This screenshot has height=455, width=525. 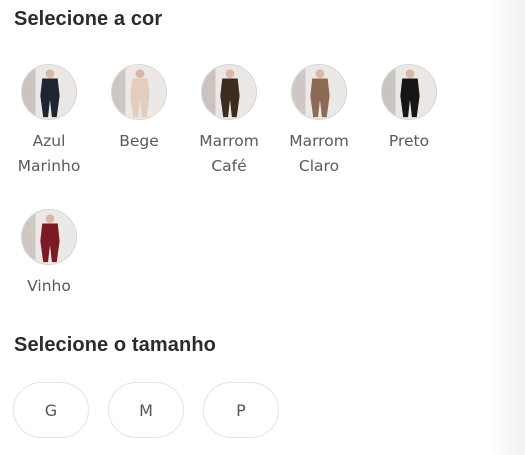 I want to click on color-option-bege: Bege, so click(x=139, y=109).